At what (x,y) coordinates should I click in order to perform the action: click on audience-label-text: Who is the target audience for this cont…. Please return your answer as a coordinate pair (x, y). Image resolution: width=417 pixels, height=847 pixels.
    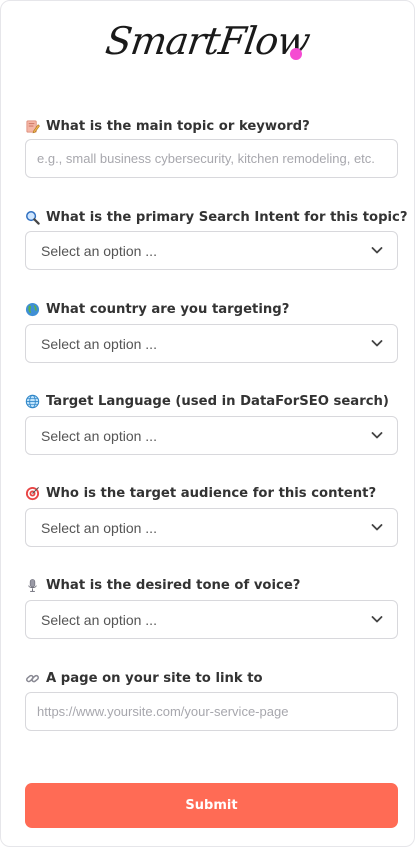
    Looking at the image, I should click on (211, 493).